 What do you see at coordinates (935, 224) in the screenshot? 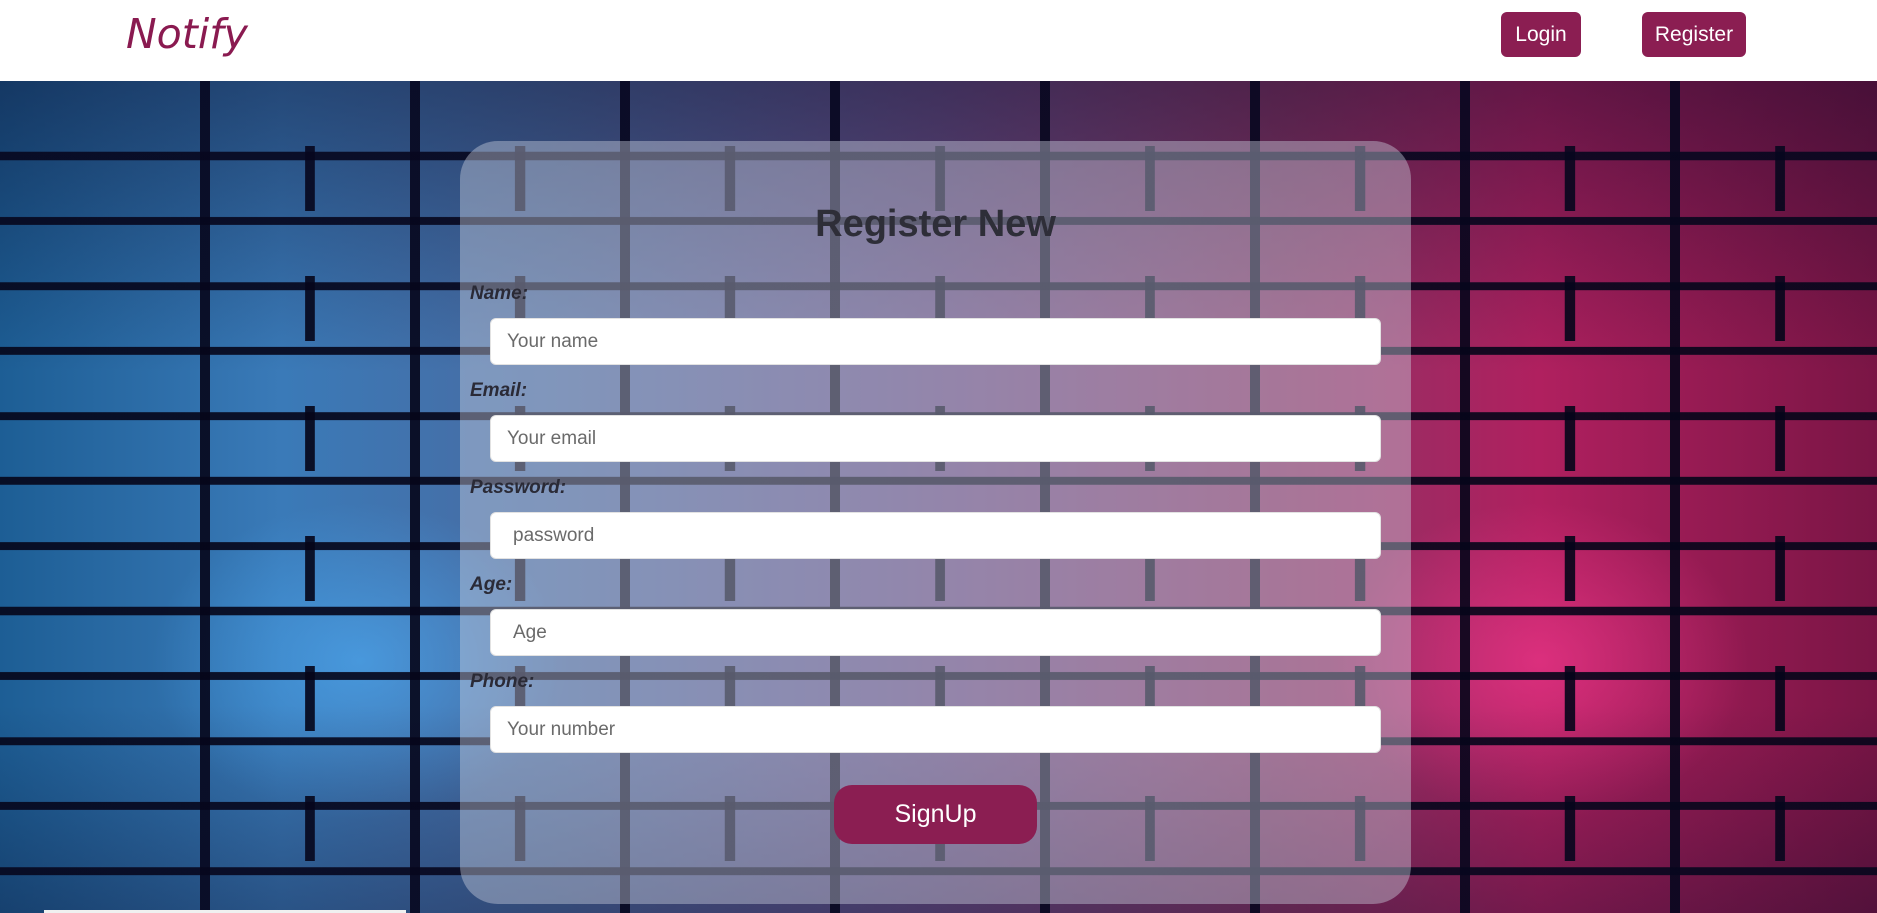
I see `register-title: Register New` at bounding box center [935, 224].